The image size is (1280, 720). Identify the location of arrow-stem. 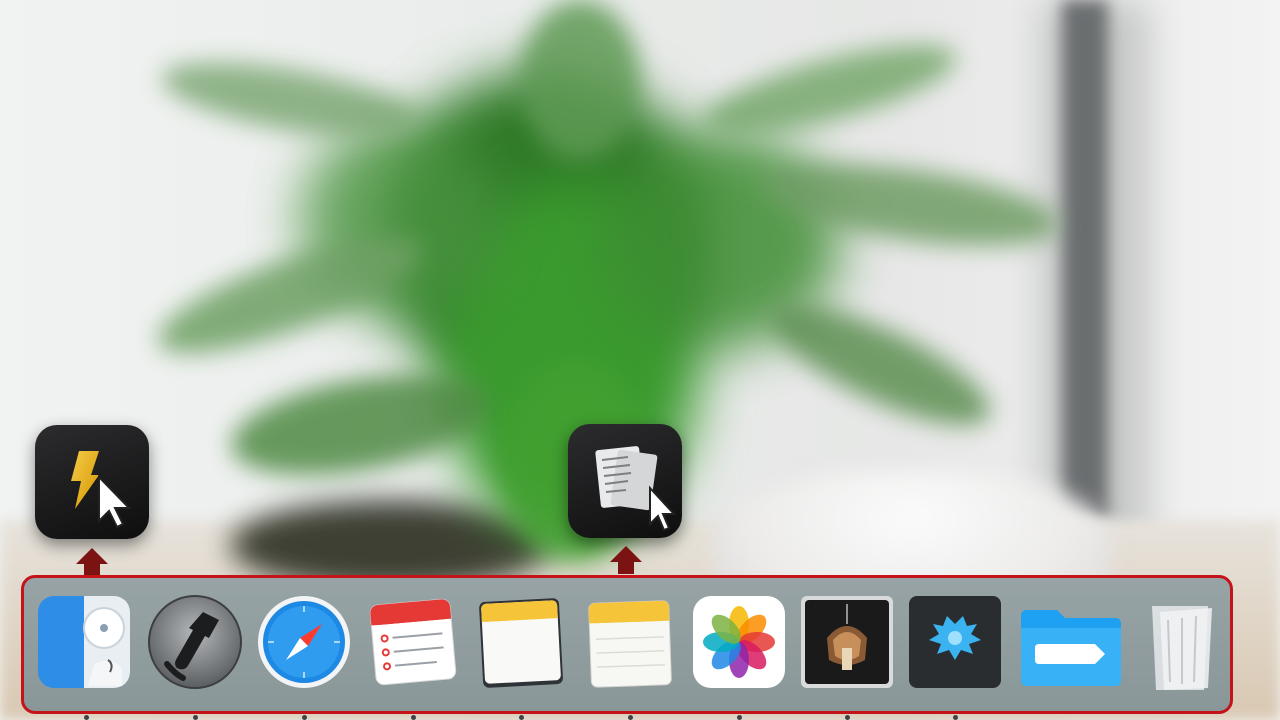
(626, 568).